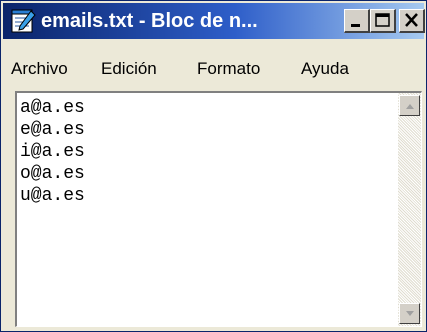  I want to click on text-line: i@a.es, so click(52, 152).